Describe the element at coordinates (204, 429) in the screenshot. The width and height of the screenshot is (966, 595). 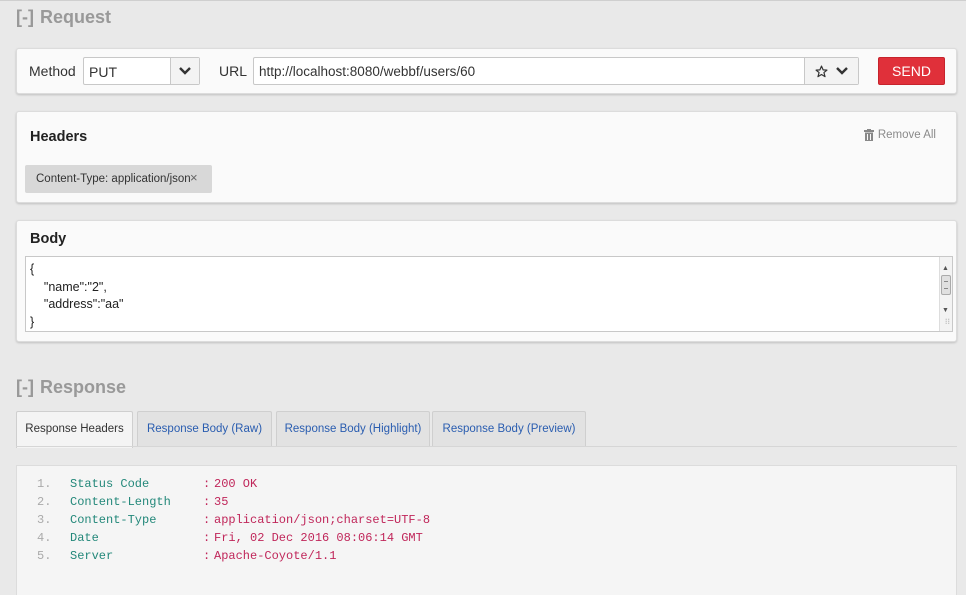
I see `tab-response-body-raw: Response Body (Raw)` at that location.